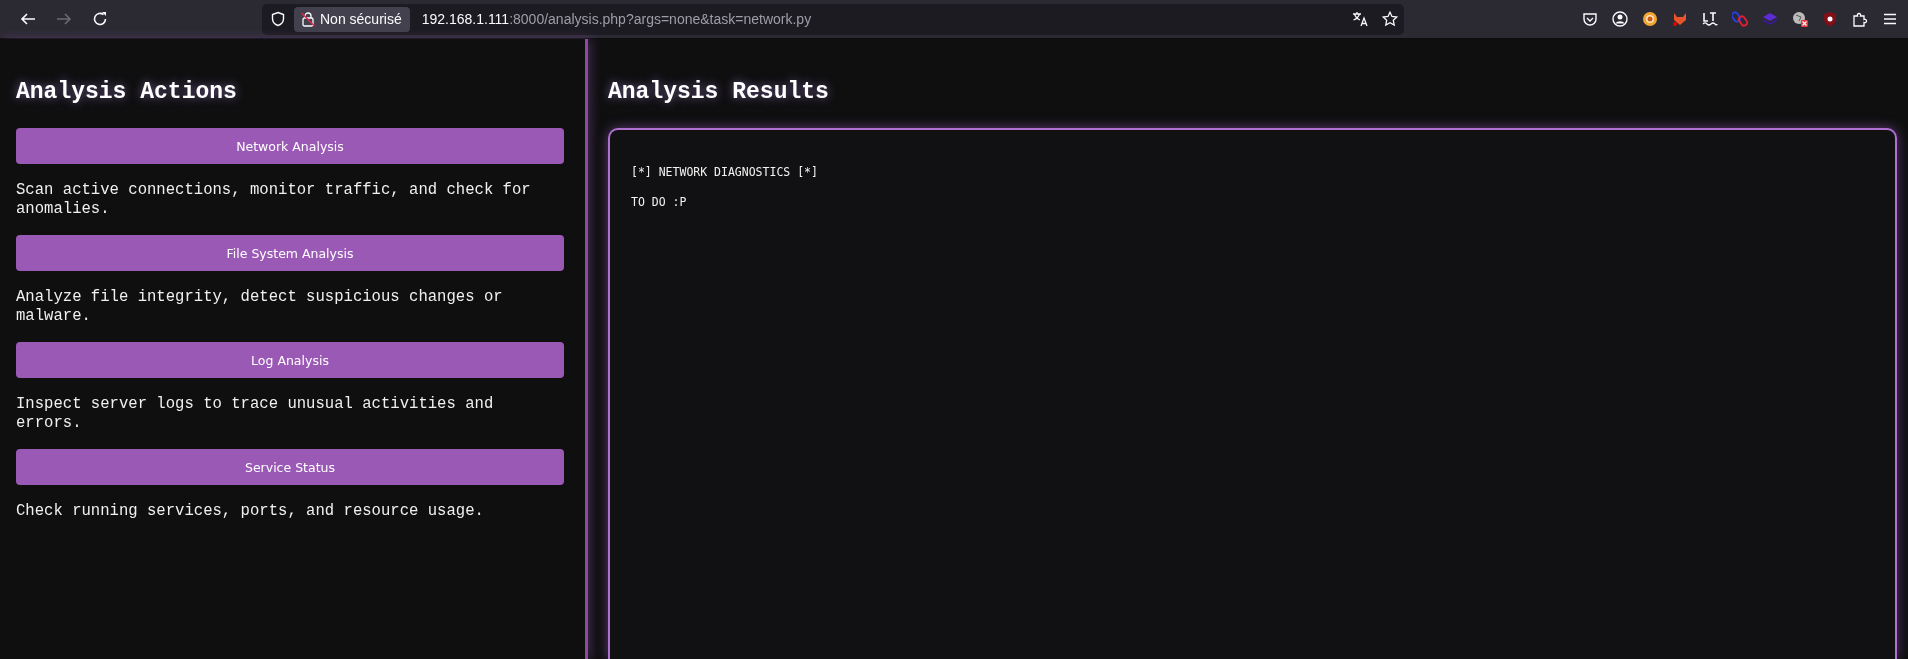 This screenshot has width=1908, height=659. I want to click on output-line: [*] NETWORK DIAGNOSTICS [*], so click(725, 172).